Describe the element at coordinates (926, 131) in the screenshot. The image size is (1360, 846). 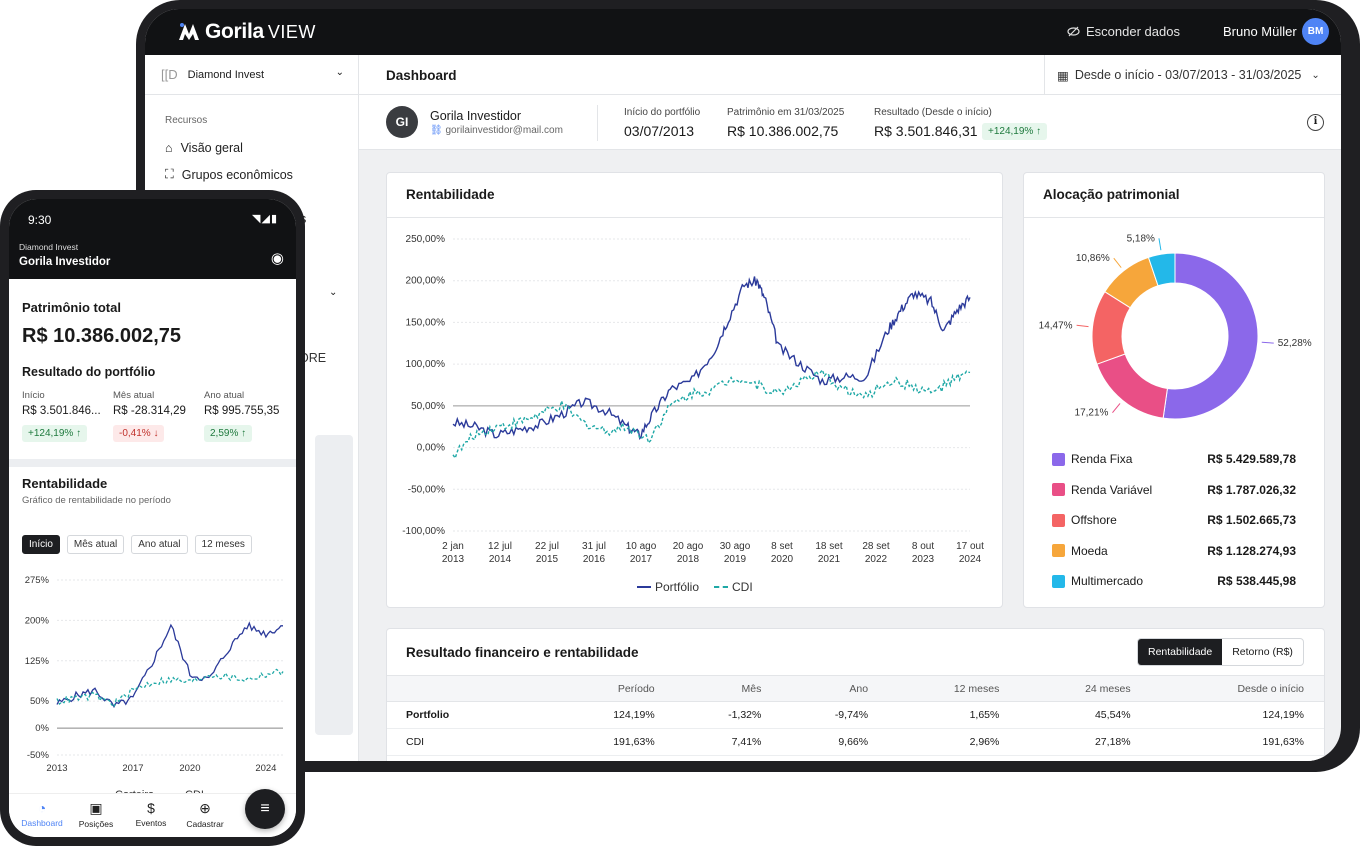
I see `result-value: R$ 3.501.846,31` at that location.